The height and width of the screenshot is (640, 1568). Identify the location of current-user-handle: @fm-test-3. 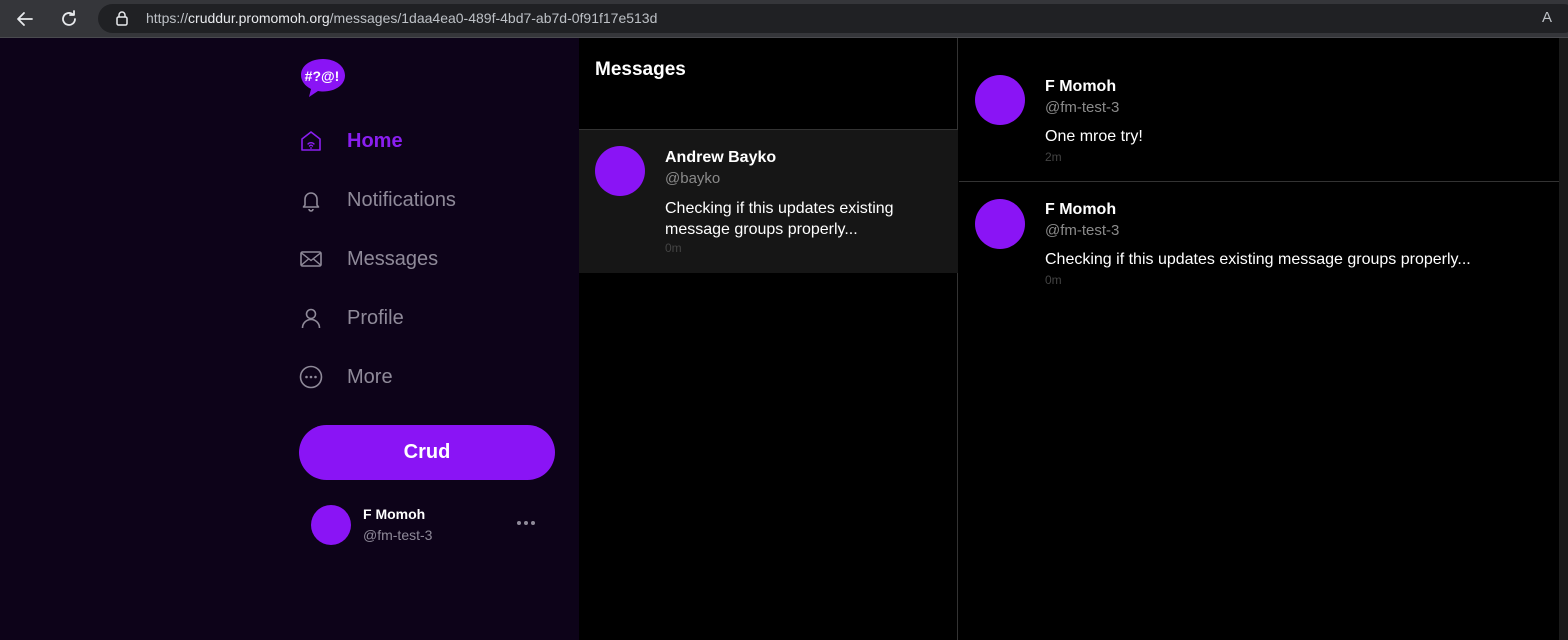
(398, 535).